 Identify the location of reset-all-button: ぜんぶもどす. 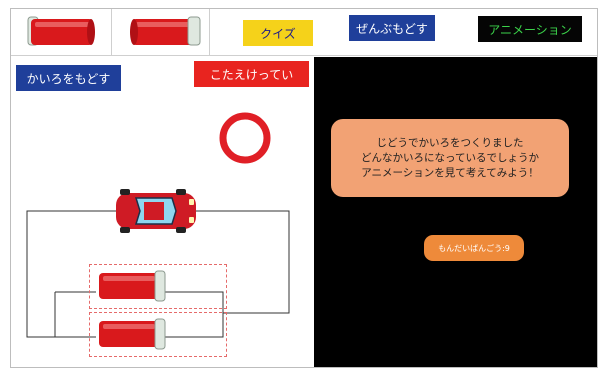
(392, 28).